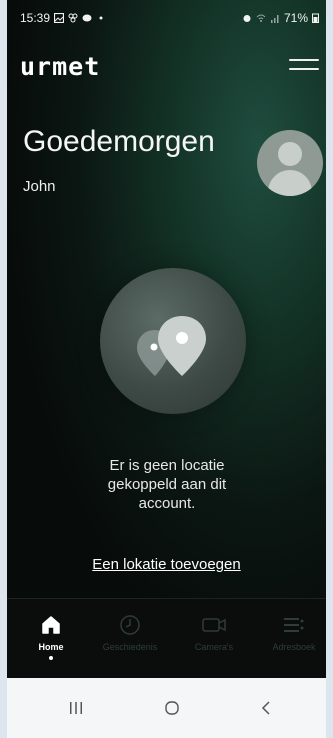 This screenshot has width=333, height=738. I want to click on empty-message-line: account., so click(167, 503).